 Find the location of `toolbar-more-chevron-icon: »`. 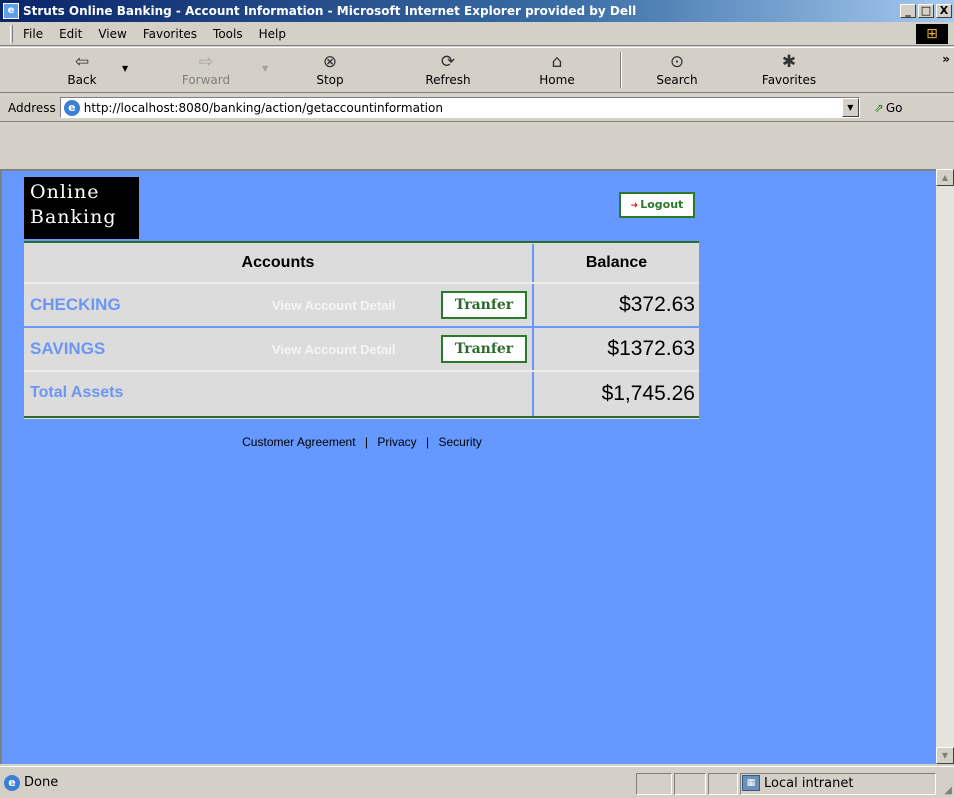

toolbar-more-chevron-icon: » is located at coordinates (946, 59).